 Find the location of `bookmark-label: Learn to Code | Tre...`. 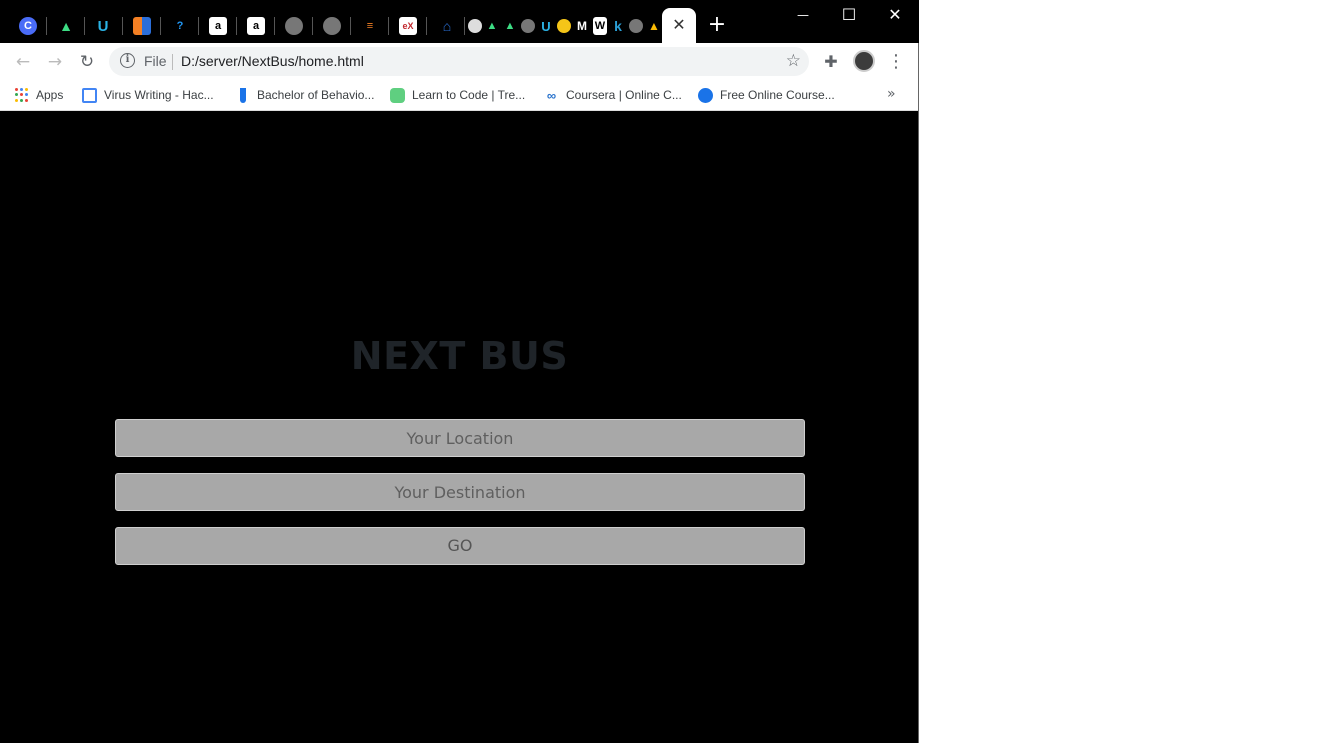

bookmark-label: Learn to Code | Tre... is located at coordinates (469, 95).